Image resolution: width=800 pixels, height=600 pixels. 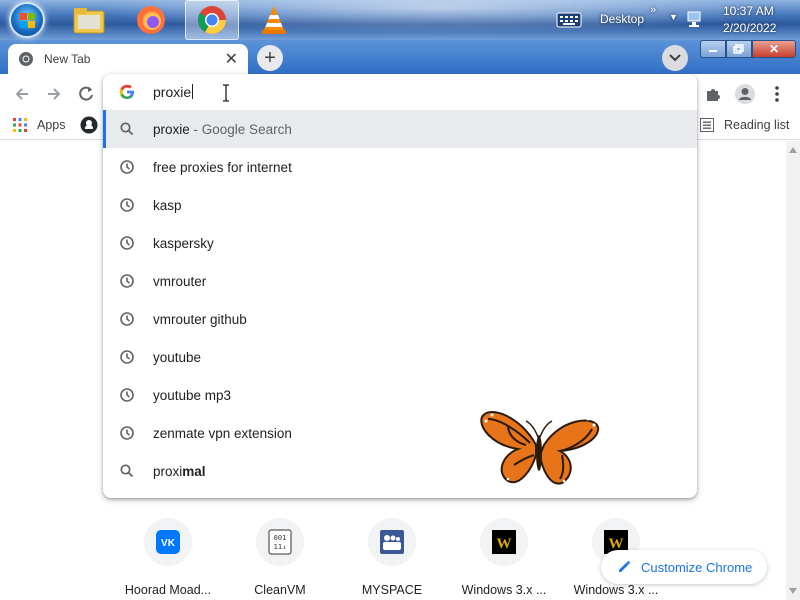 What do you see at coordinates (280, 538) in the screenshot?
I see `svg-text: 001` at bounding box center [280, 538].